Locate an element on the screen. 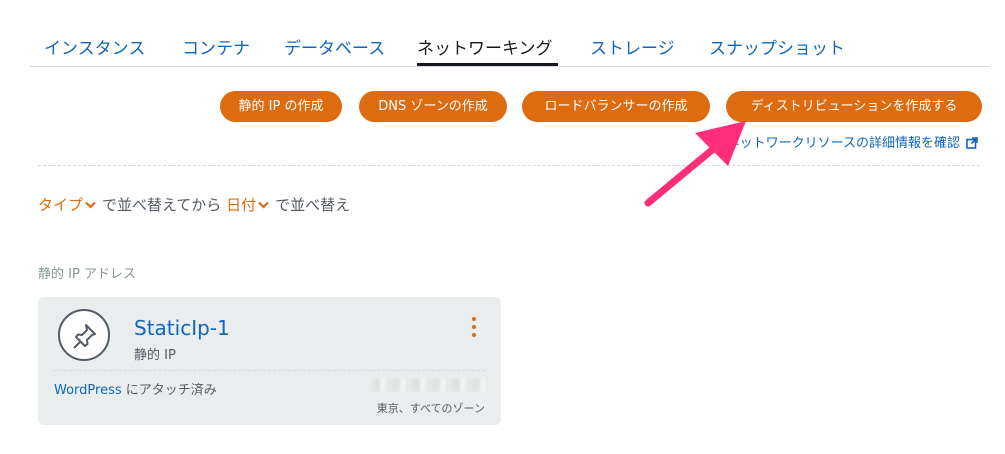 The height and width of the screenshot is (454, 1005). create-distribution-button: ディストリビューションを作成する is located at coordinates (854, 106).